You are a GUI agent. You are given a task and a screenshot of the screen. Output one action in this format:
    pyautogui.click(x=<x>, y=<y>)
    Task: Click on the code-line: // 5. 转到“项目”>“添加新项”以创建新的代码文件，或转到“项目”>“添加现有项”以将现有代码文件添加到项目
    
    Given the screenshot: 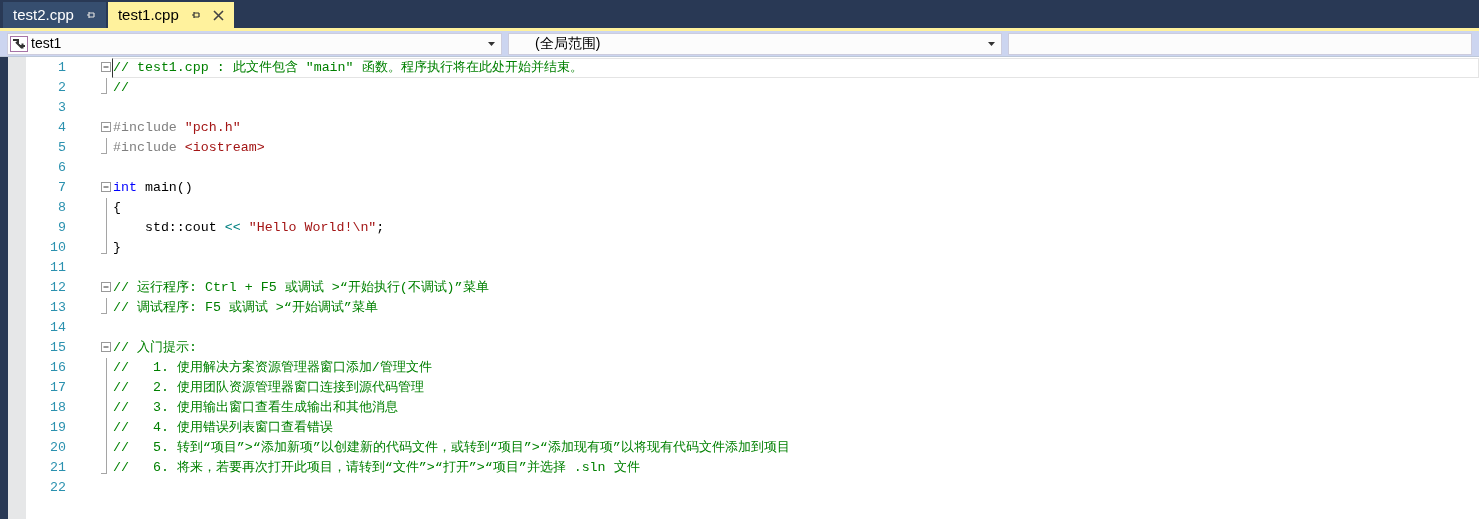 What is the action you would take?
    pyautogui.click(x=451, y=448)
    